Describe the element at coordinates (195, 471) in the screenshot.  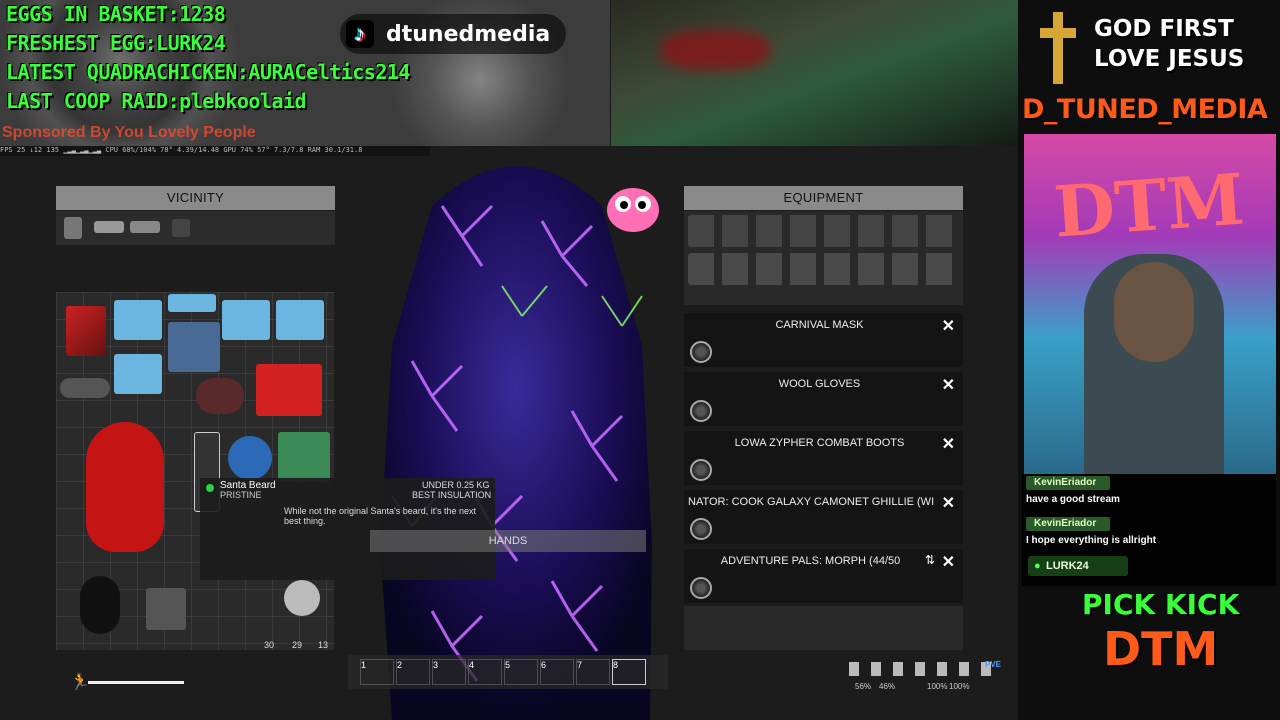
I see `inventory-grid: 30 29 13` at that location.